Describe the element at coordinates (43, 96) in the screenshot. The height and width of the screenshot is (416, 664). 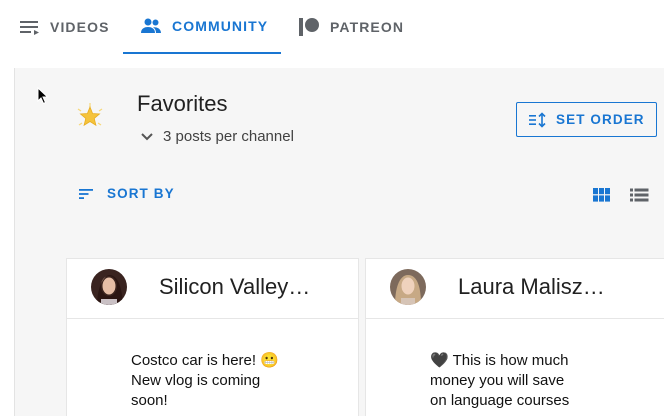
I see `mouse-cursor-icon` at that location.